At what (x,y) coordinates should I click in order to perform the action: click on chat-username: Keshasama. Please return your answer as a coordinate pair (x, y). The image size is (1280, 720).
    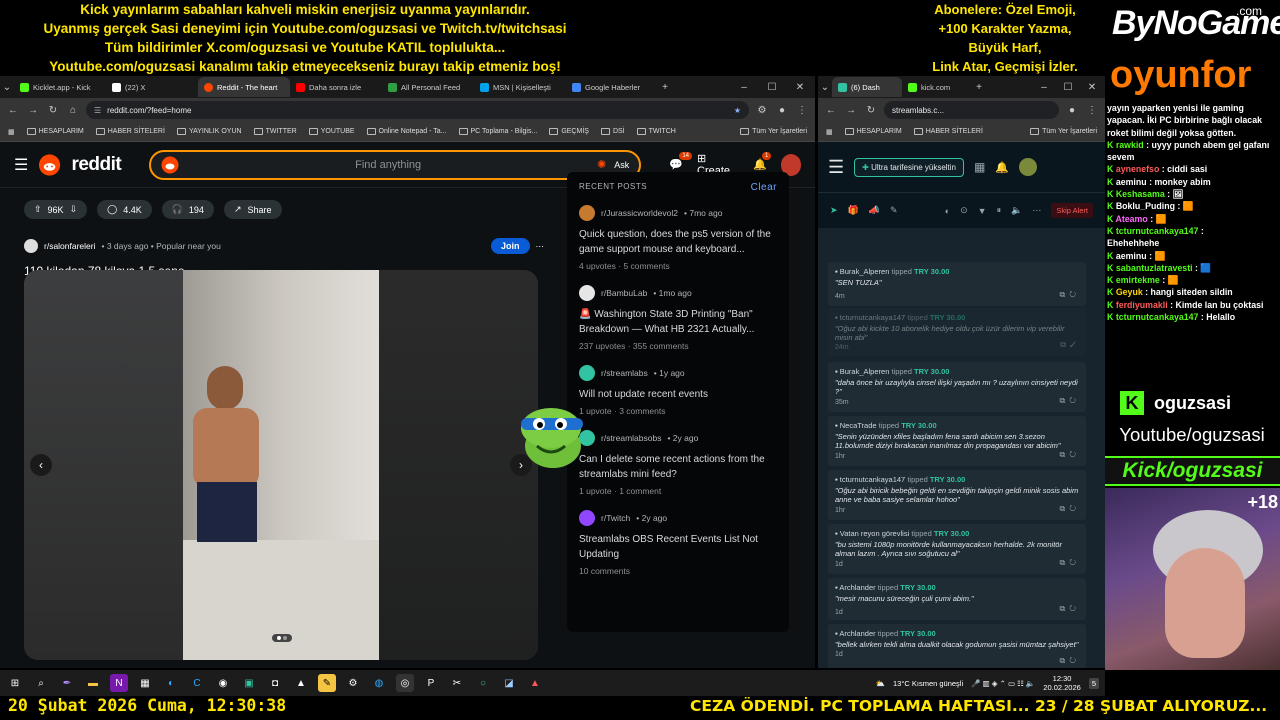
    Looking at the image, I should click on (1140, 194).